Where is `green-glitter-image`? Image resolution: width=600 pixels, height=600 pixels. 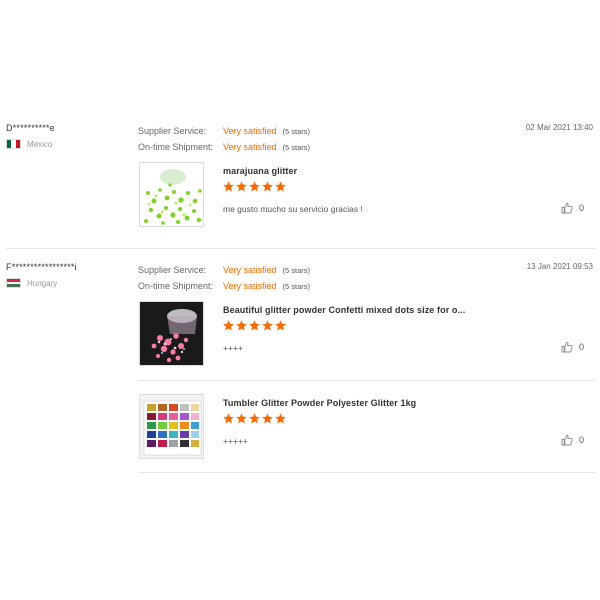
green-glitter-image is located at coordinates (171, 194).